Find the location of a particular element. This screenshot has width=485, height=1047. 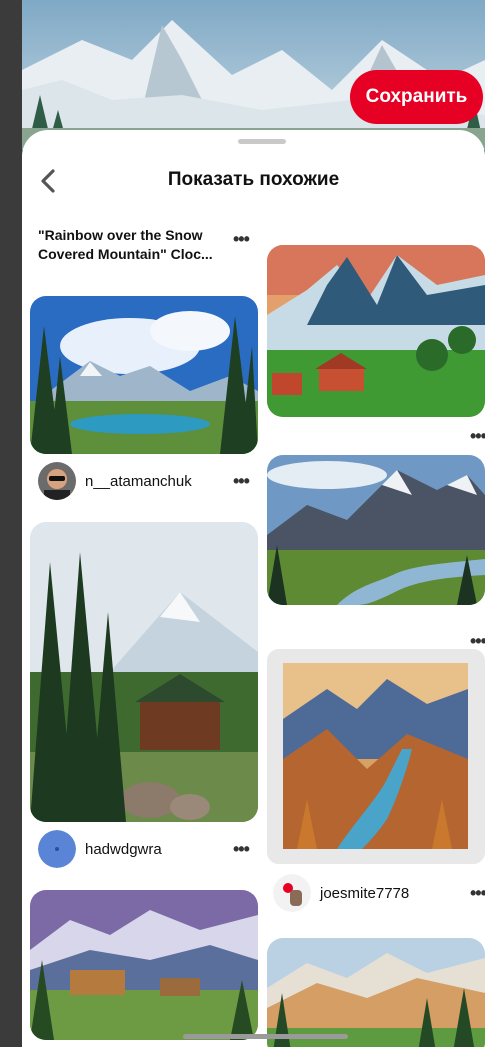

pin-image-forest-cabin is located at coordinates (144, 672).